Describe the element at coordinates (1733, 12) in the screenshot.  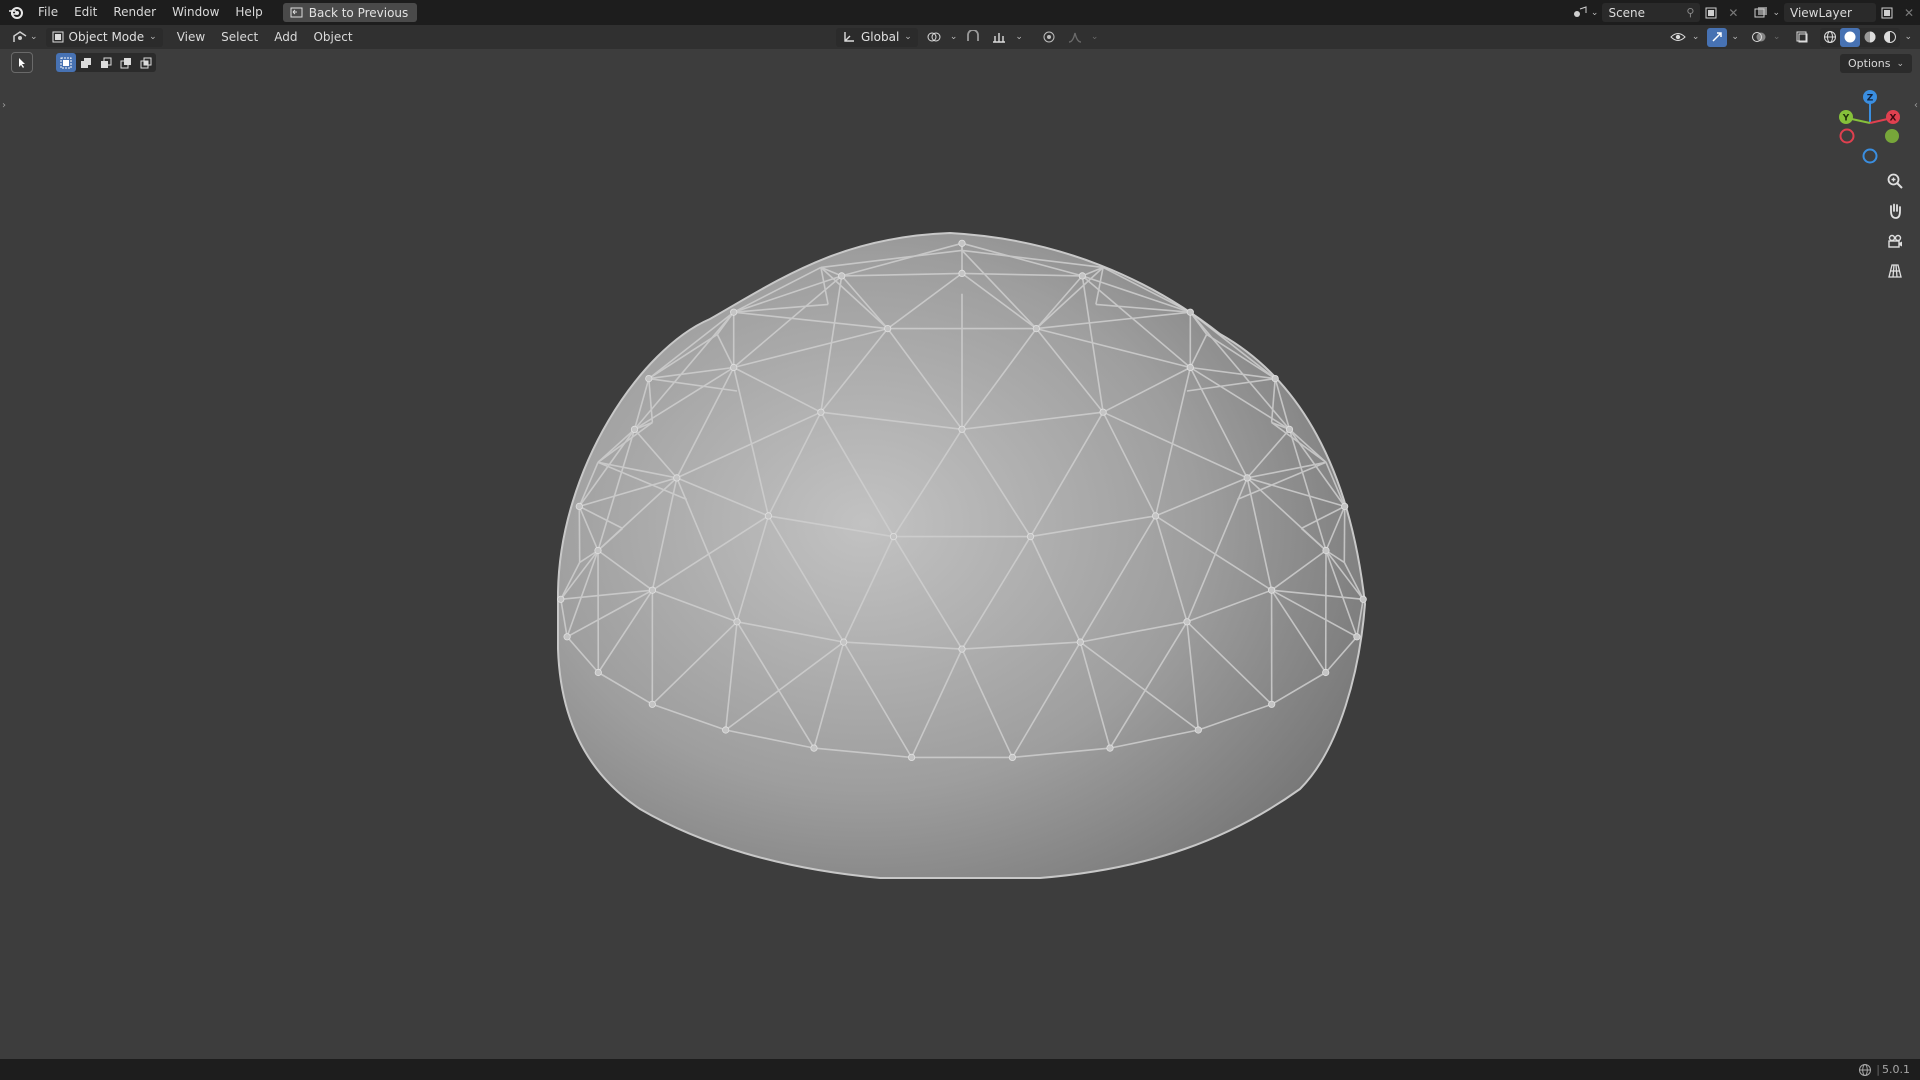
I see `delete-scene-icon: ✕` at that location.